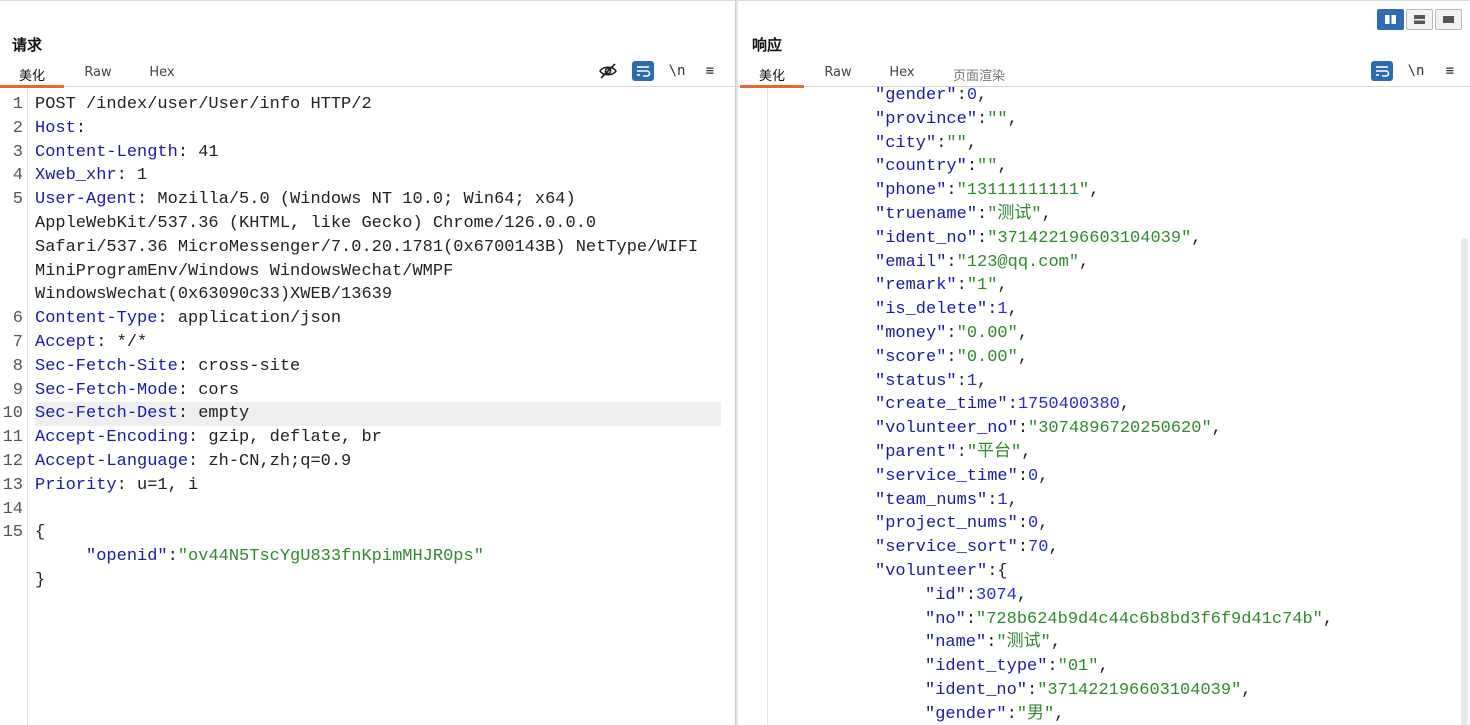 This screenshot has width=1470, height=725. What do you see at coordinates (112, 438) in the screenshot?
I see `header-name: Accept-Encoding` at bounding box center [112, 438].